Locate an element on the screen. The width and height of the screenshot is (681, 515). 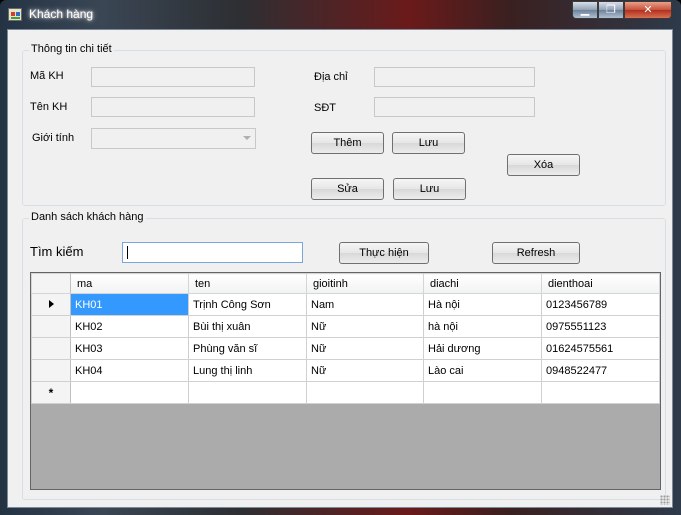
gioi-tinh-label: Giới tính is located at coordinates (53, 138).